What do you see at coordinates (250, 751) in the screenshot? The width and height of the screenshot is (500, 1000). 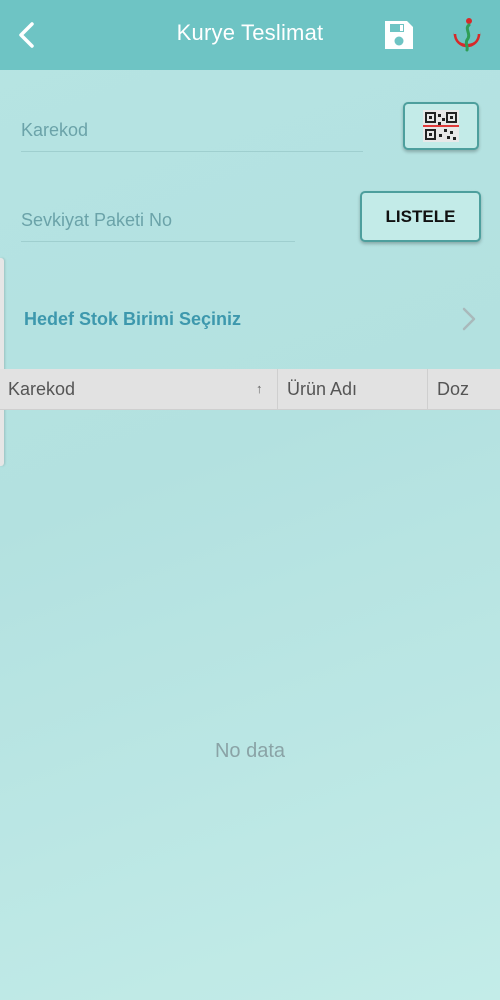 I see `empty-state-text: No data` at bounding box center [250, 751].